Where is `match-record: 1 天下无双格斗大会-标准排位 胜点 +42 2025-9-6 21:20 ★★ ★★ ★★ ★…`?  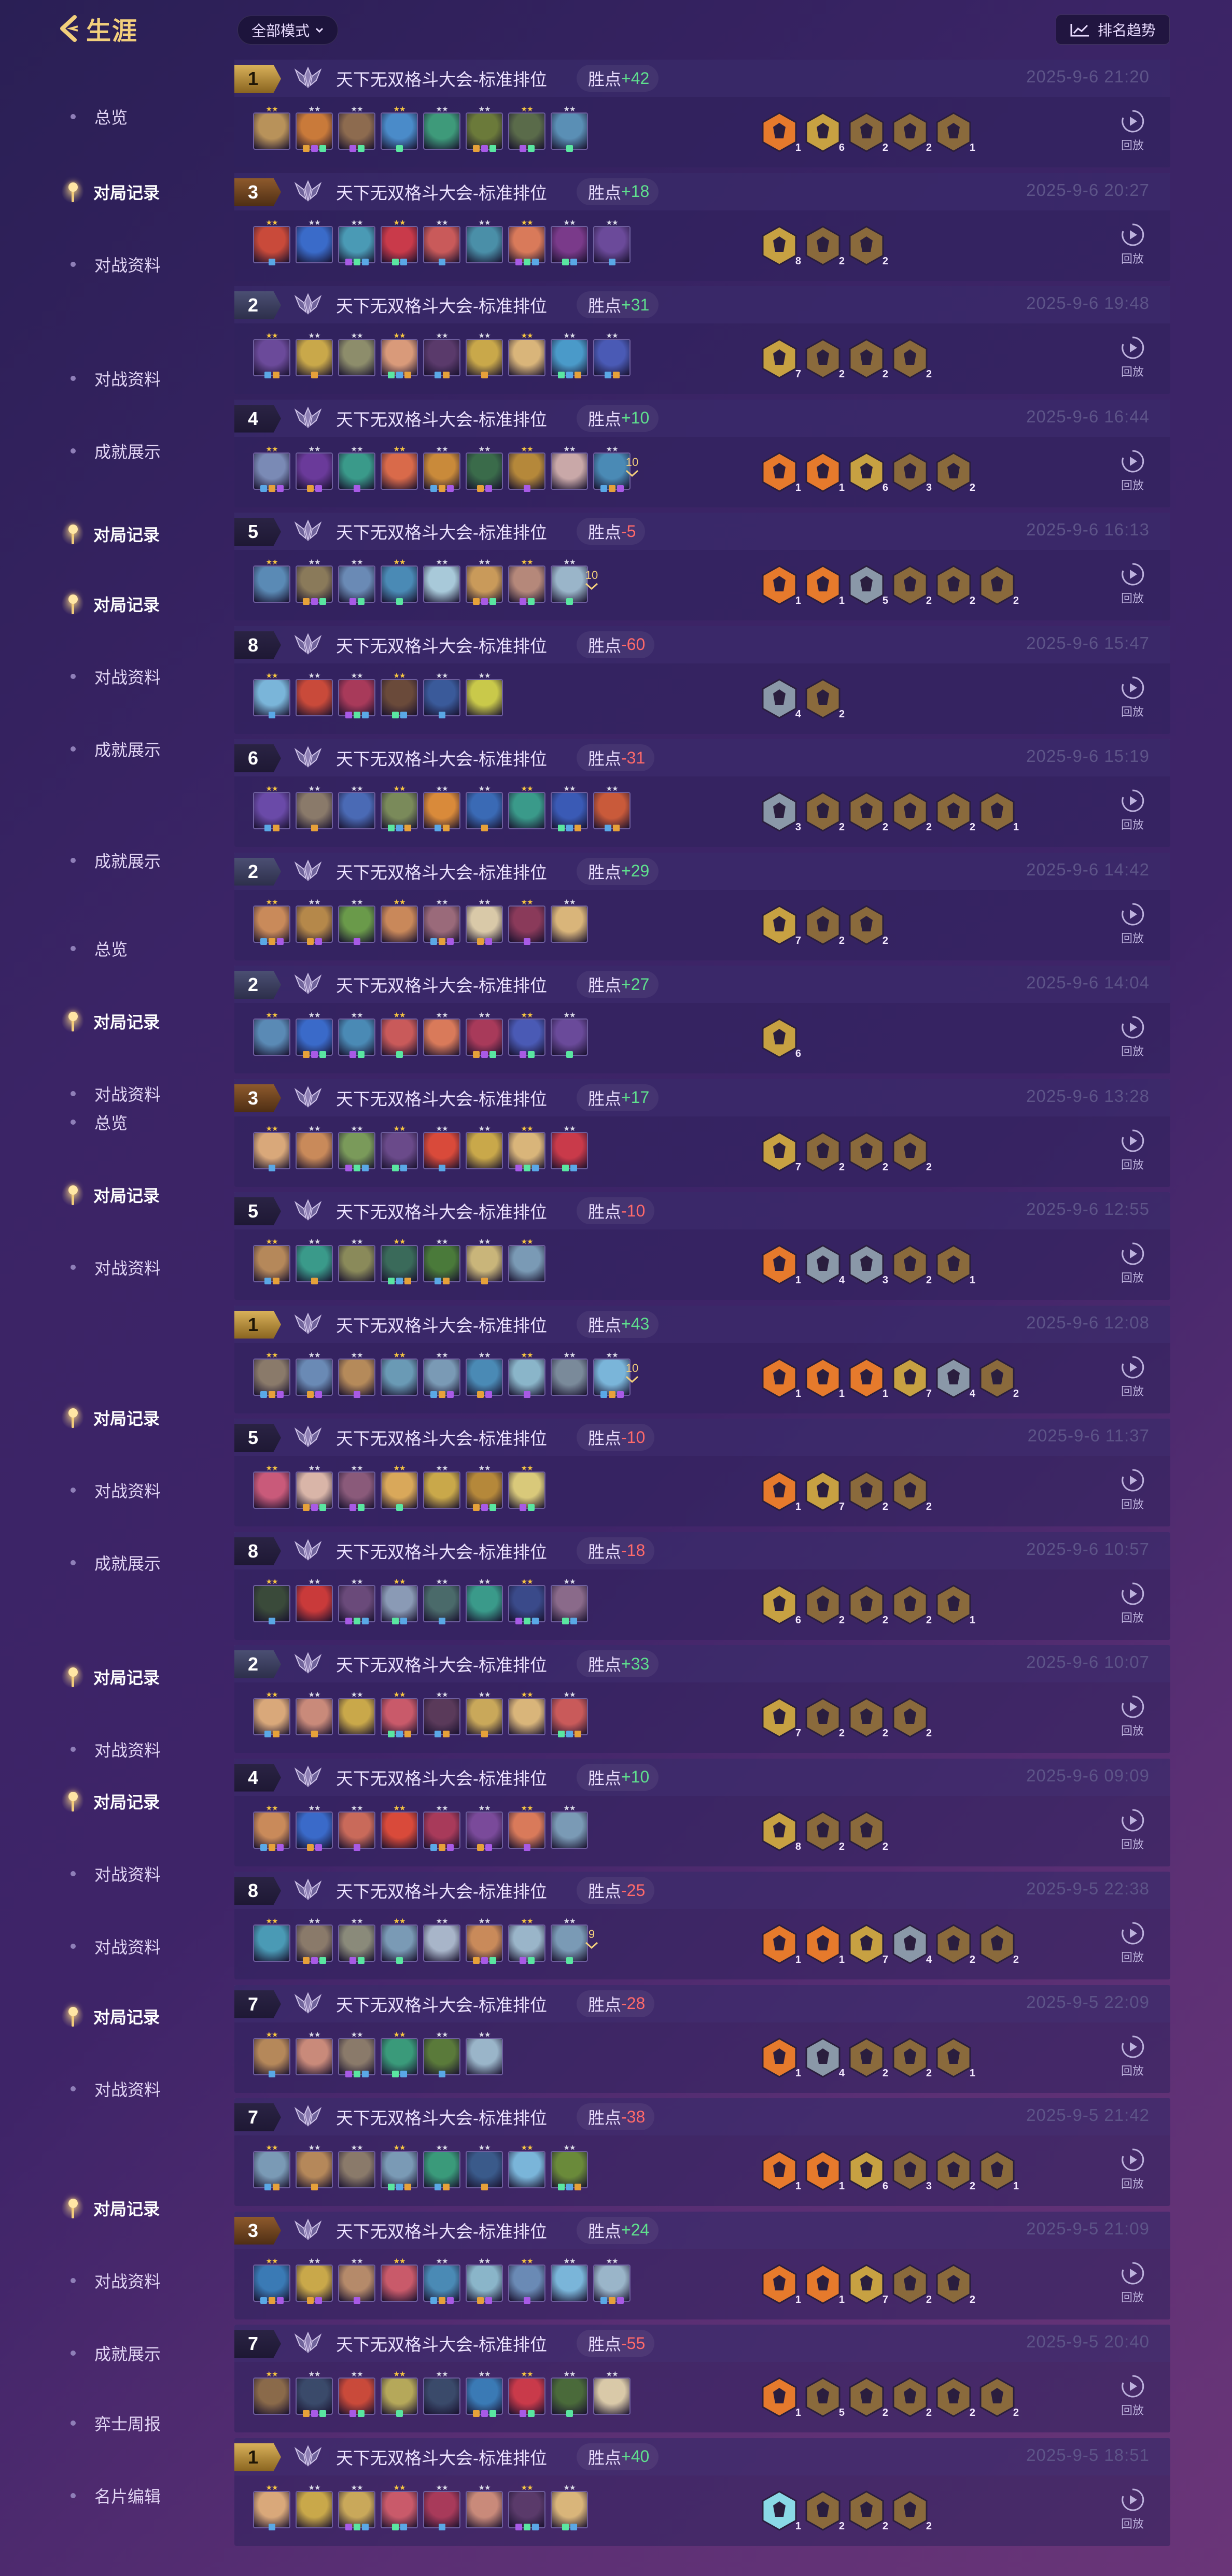 match-record: 1 天下无双格斗大会-标准排位 胜点 +42 2025-9-6 21:20 ★★ ★★ ★★ ★… is located at coordinates (702, 113).